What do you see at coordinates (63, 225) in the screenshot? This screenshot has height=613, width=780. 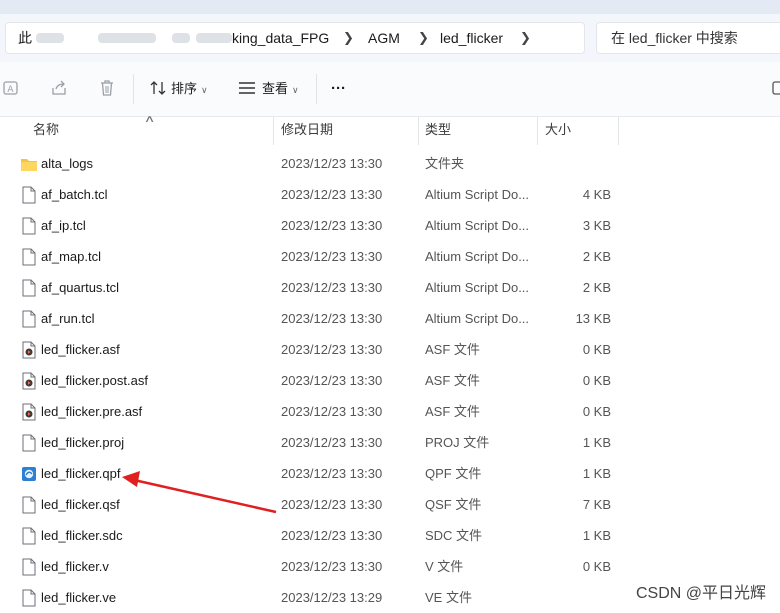 I see `file-name: af_ip.tcl` at bounding box center [63, 225].